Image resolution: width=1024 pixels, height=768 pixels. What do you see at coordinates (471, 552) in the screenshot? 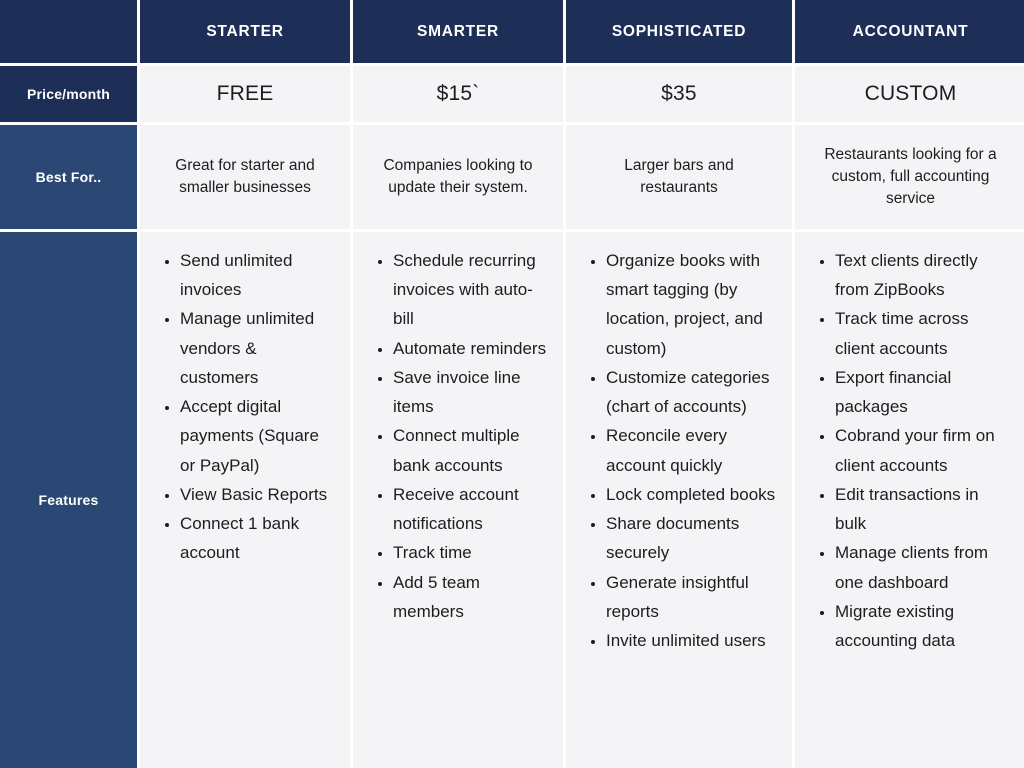
I see `feature-item: Track time` at bounding box center [471, 552].